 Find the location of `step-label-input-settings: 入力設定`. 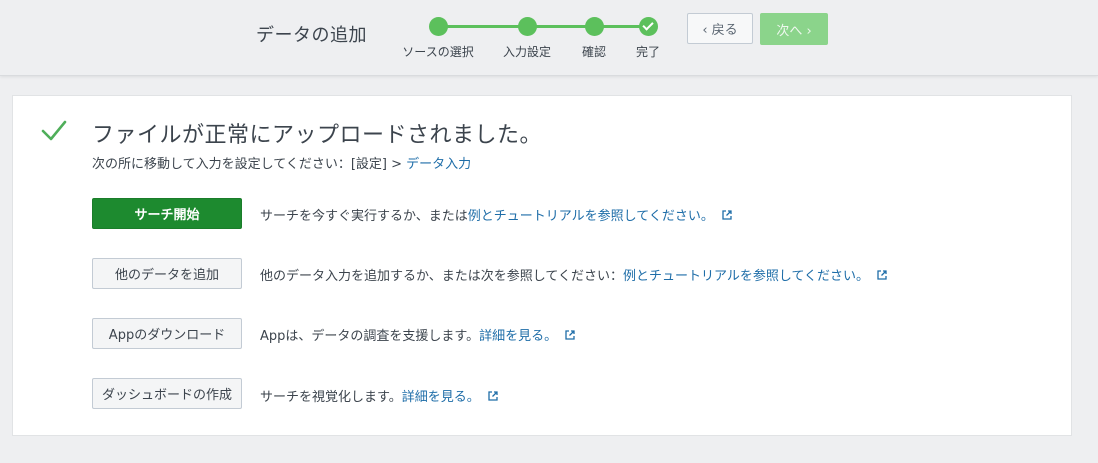

step-label-input-settings: 入力設定 is located at coordinates (527, 52).